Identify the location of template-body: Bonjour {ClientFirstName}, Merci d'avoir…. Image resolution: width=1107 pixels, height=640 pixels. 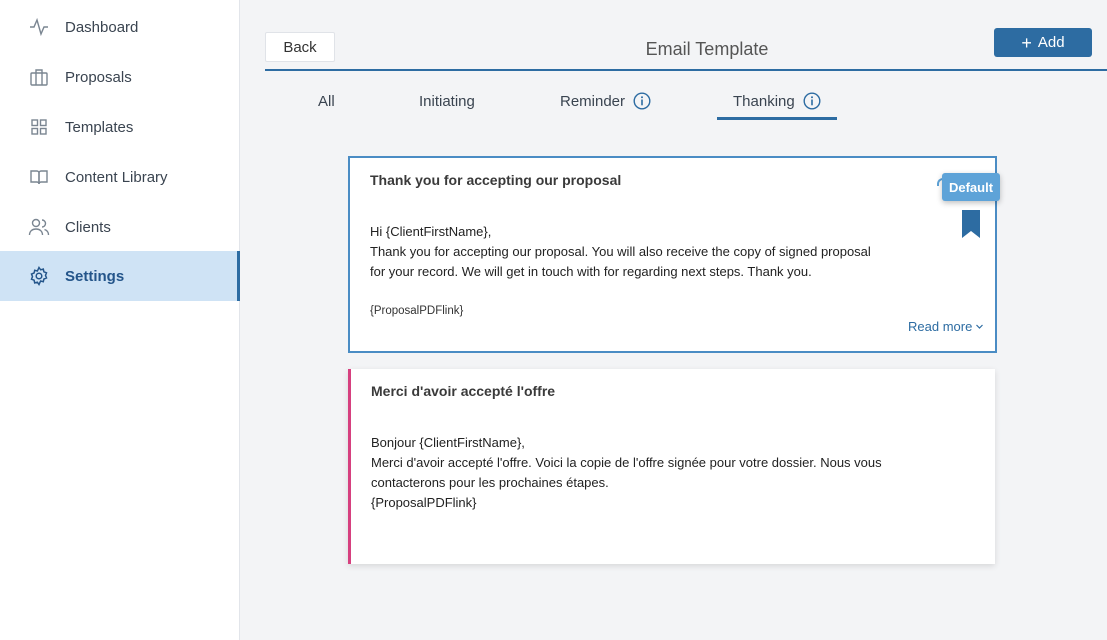
(626, 473).